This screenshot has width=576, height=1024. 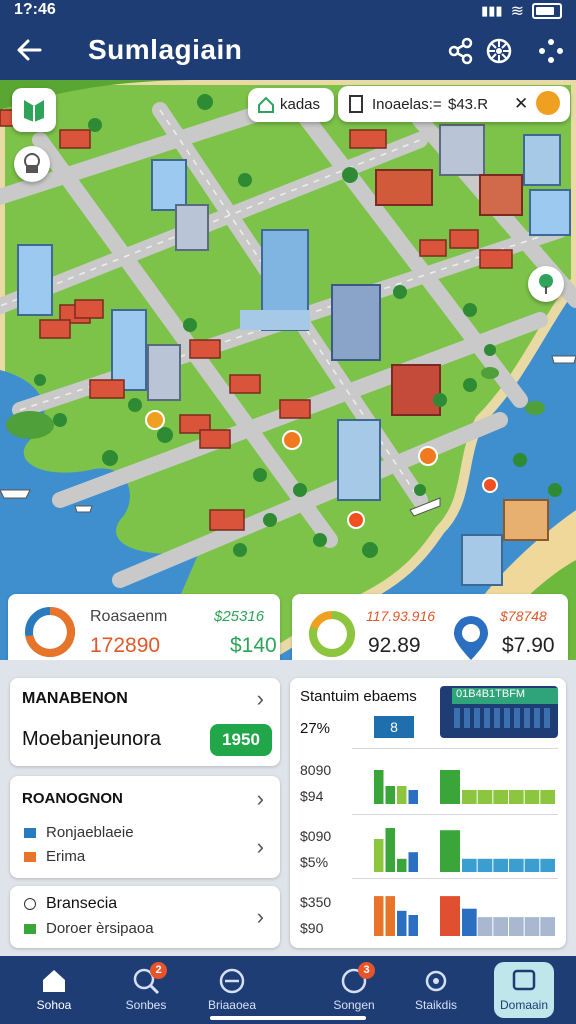 I want to click on stat-right-top-left: 117.93.916, so click(x=401, y=616).